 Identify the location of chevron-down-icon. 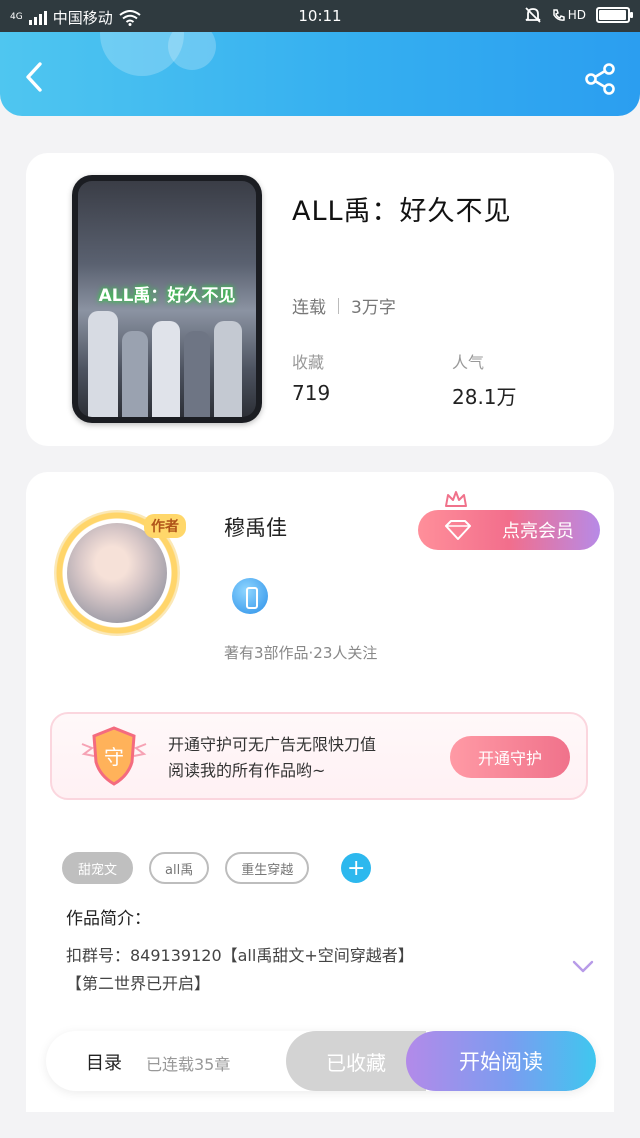
(583, 967).